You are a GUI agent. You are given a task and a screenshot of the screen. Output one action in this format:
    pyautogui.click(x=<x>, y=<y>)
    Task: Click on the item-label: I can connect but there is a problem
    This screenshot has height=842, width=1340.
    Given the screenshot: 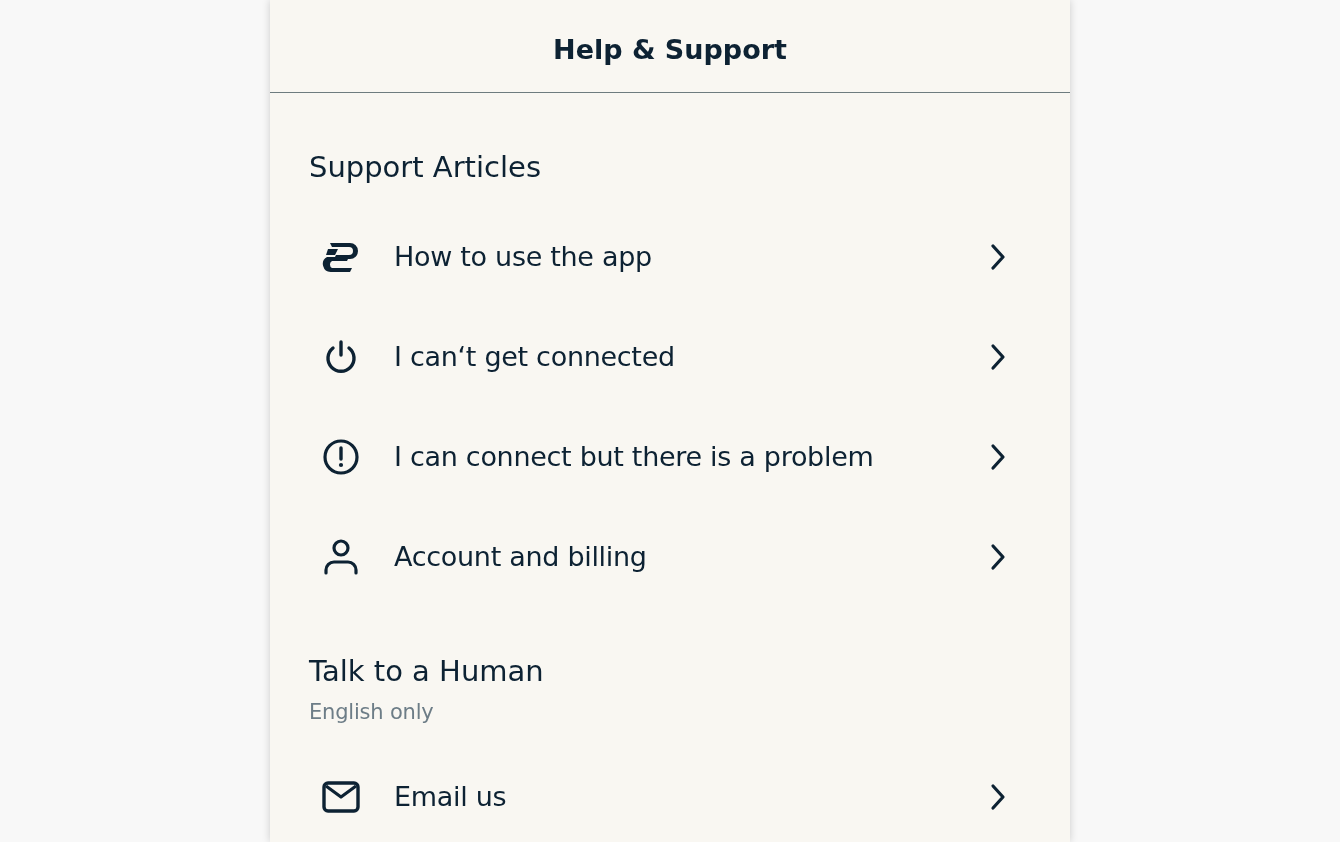 What is the action you would take?
    pyautogui.click(x=634, y=457)
    